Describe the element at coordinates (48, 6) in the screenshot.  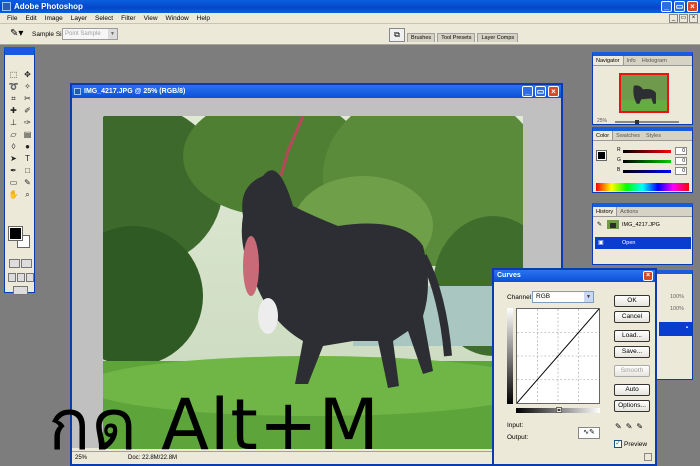
I see `app-title: Adobe Photoshop` at that location.